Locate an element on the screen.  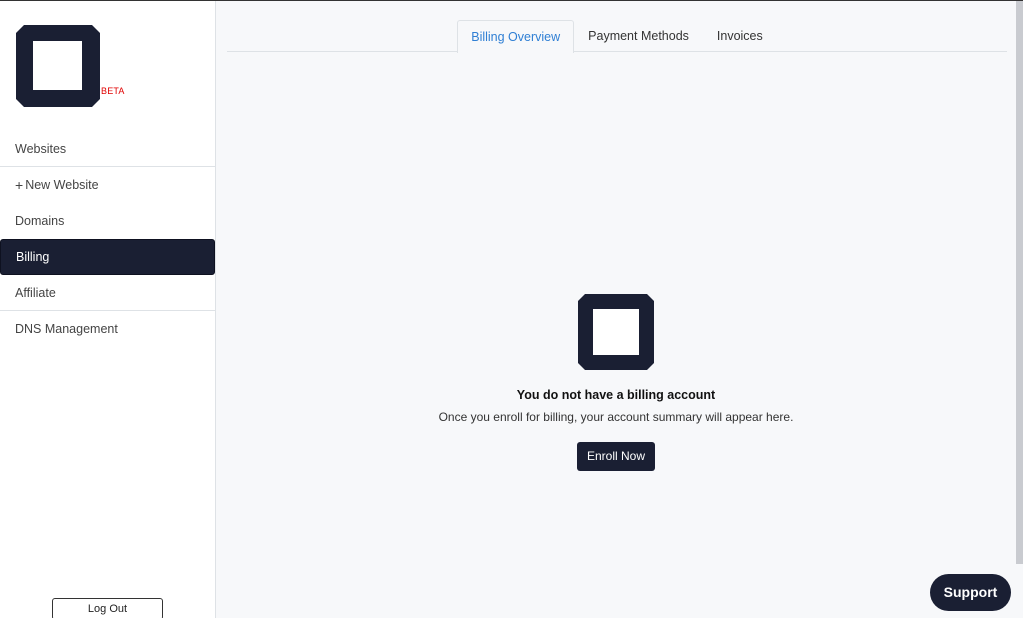
brand-logo: BETA is located at coordinates (71, 67).